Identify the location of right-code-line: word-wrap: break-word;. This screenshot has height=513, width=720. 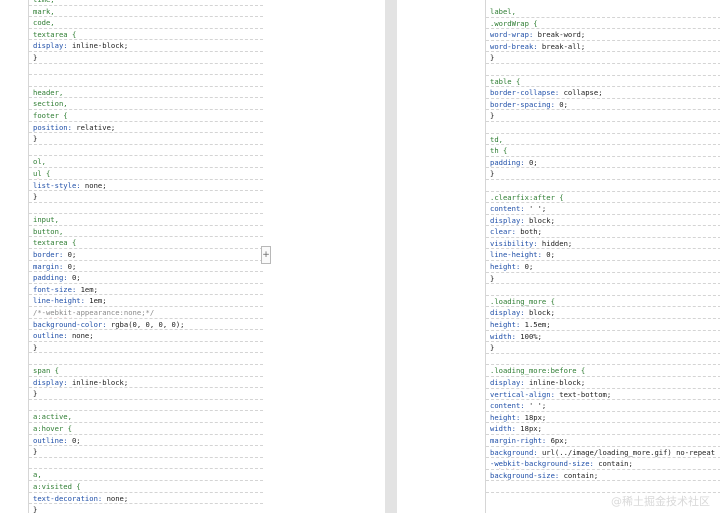
(603, 35).